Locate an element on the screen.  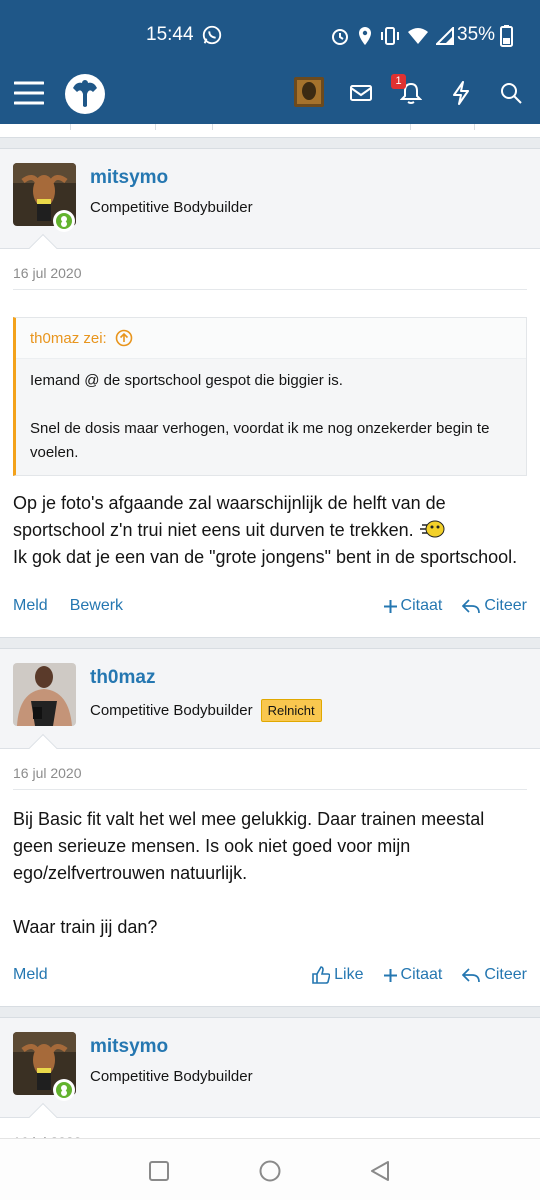
menu-icon is located at coordinates (29, 93).